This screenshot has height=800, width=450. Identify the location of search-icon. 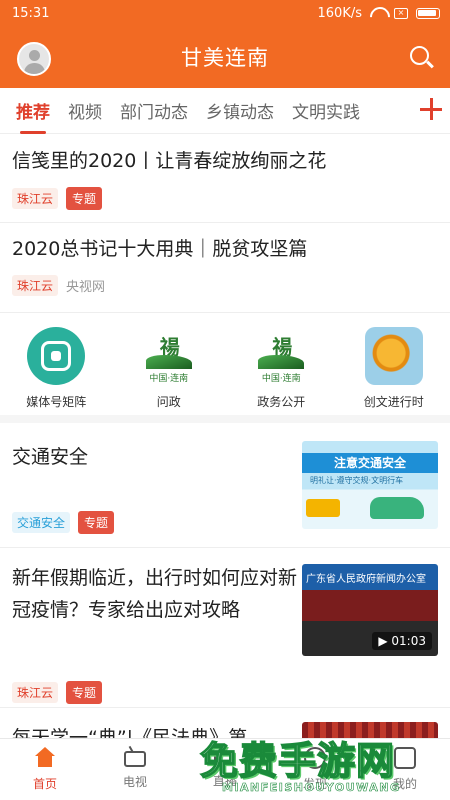
(422, 58).